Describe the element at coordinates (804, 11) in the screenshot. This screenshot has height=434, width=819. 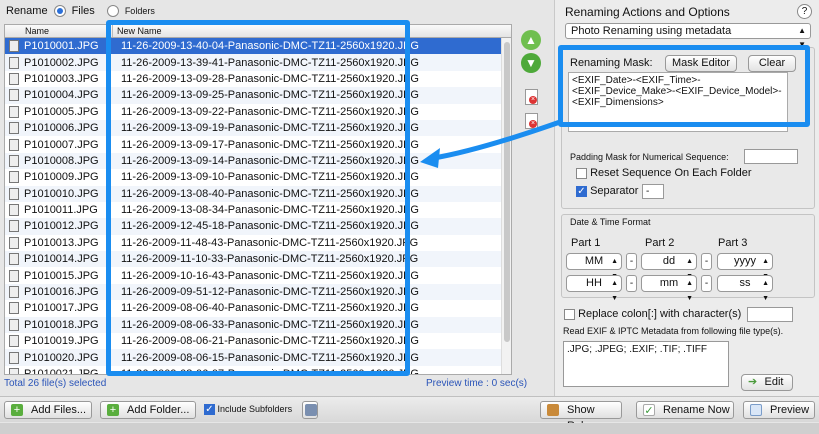
I see `help-button: ?` at that location.